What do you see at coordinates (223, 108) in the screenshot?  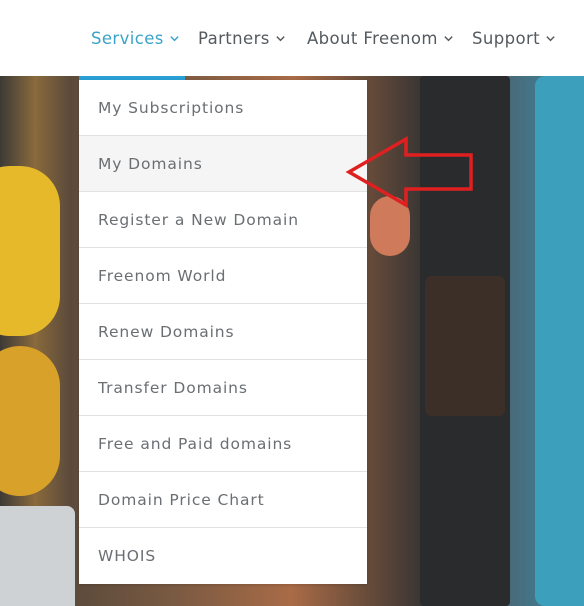 I see `menu-item-my-subscriptions: My Subscriptions` at bounding box center [223, 108].